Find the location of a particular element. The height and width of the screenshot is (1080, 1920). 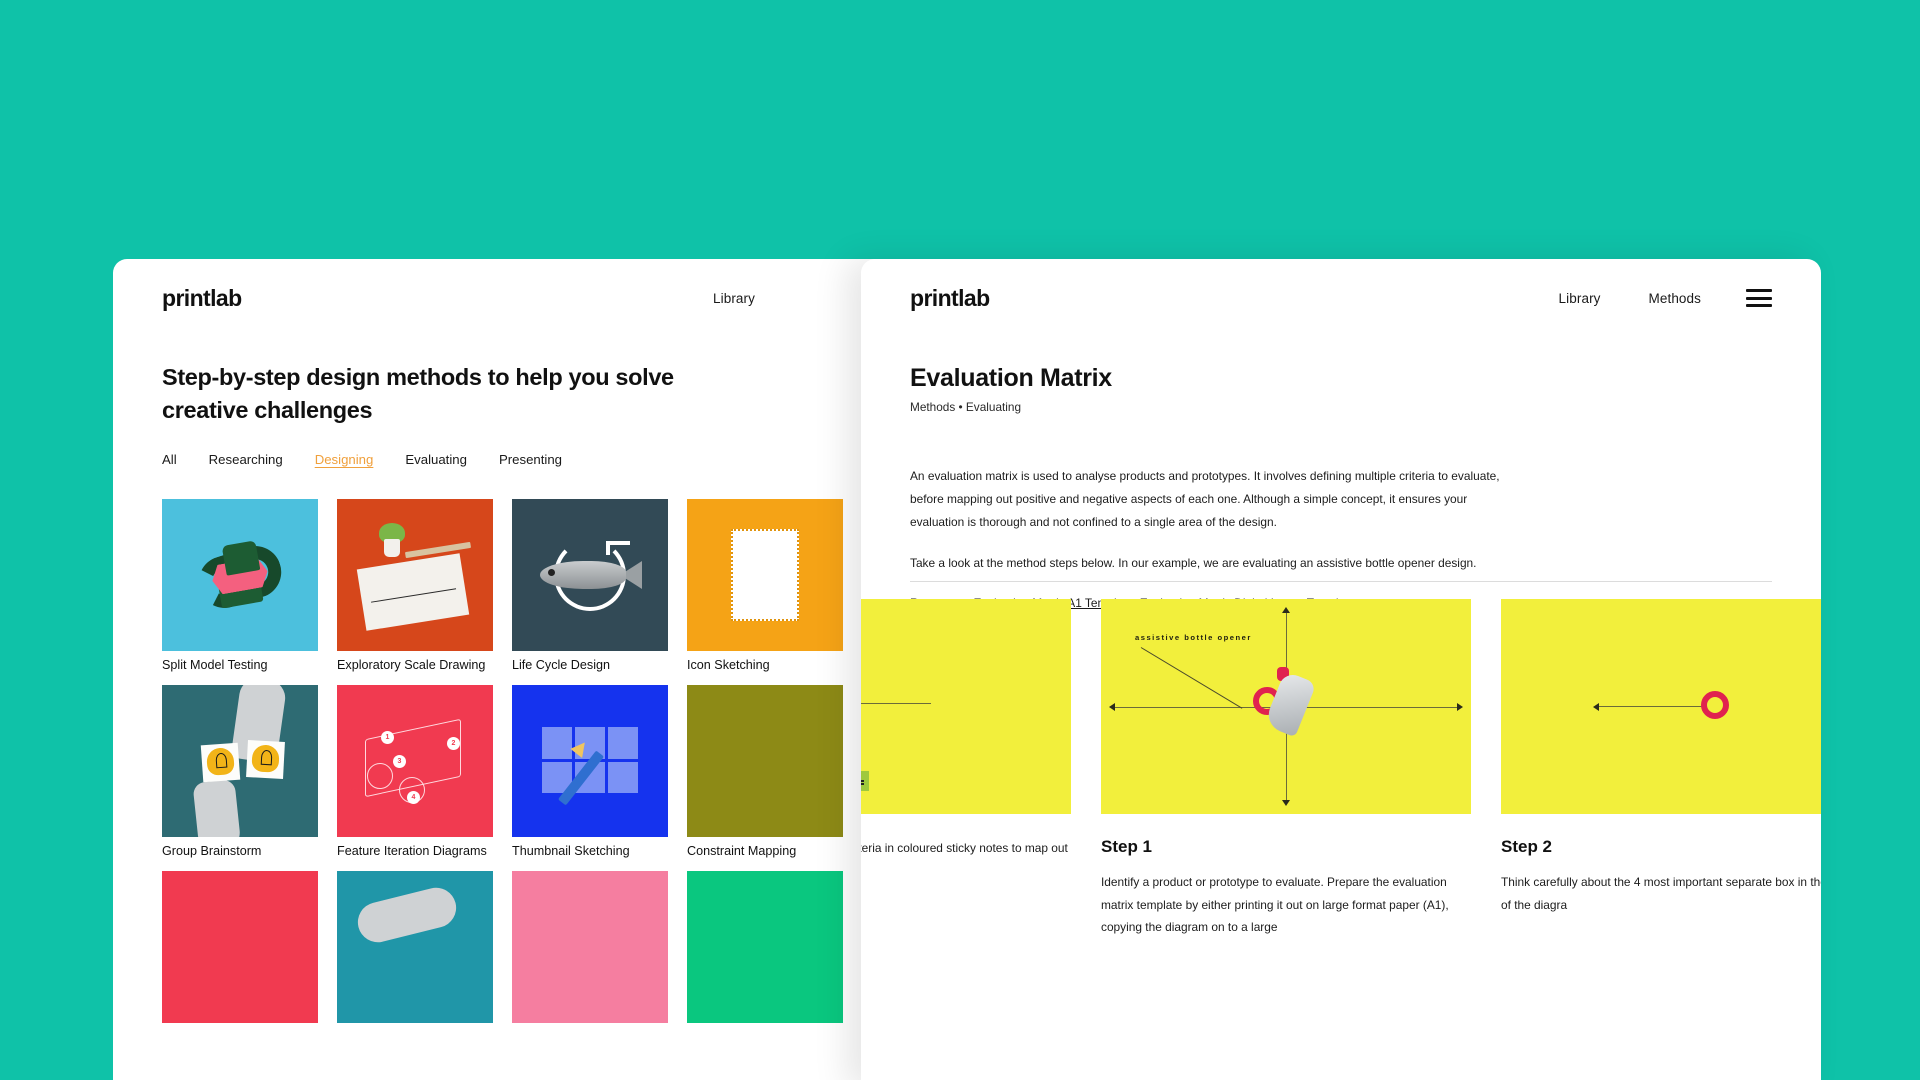

right-window-nav-links: Library Methods is located at coordinates (1630, 298).